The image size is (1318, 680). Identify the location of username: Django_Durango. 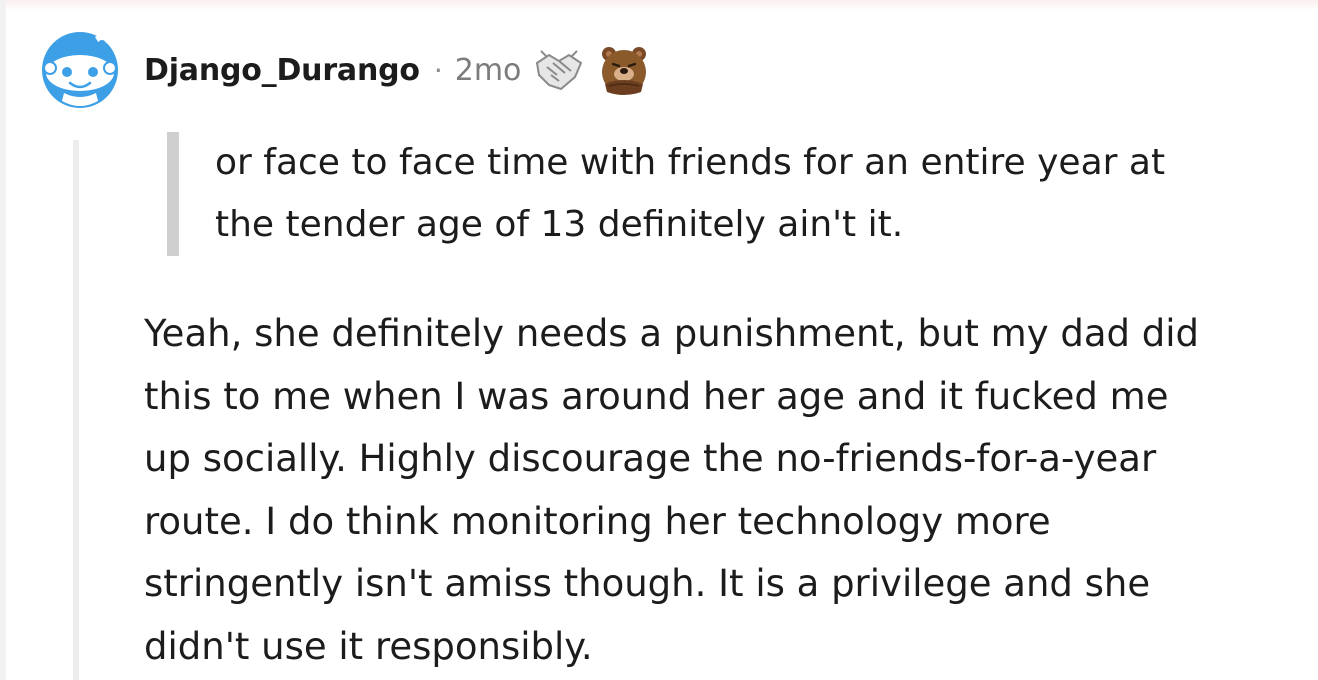
(282, 70).